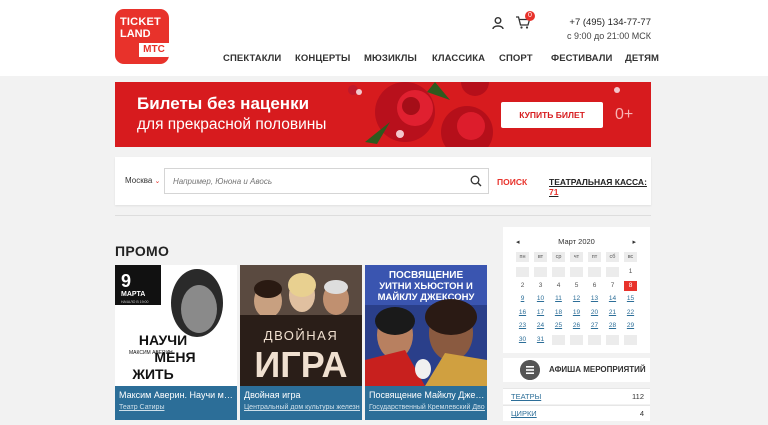 The width and height of the screenshot is (768, 425). Describe the element at coordinates (576, 257) in the screenshot. I see `calendar-weekday: чт` at that location.